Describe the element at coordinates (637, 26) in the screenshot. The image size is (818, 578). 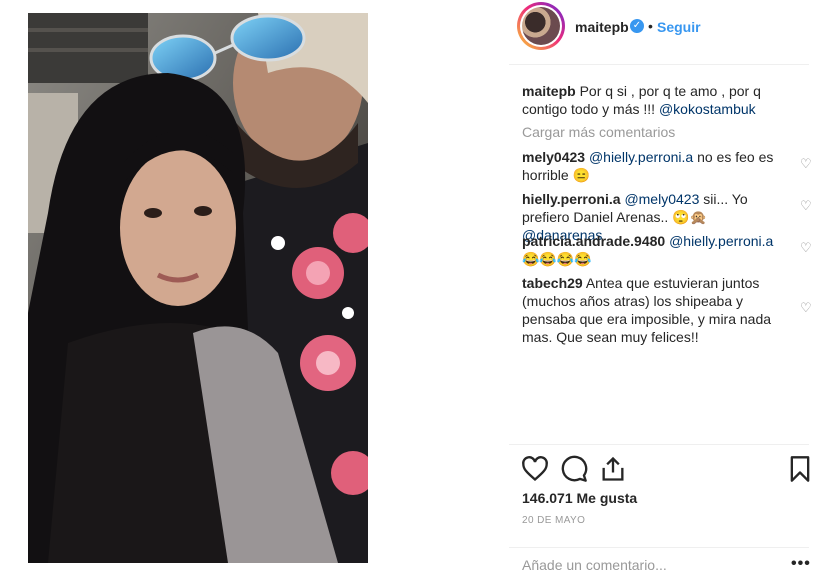
I see `verified-badge-icon: ✓` at that location.